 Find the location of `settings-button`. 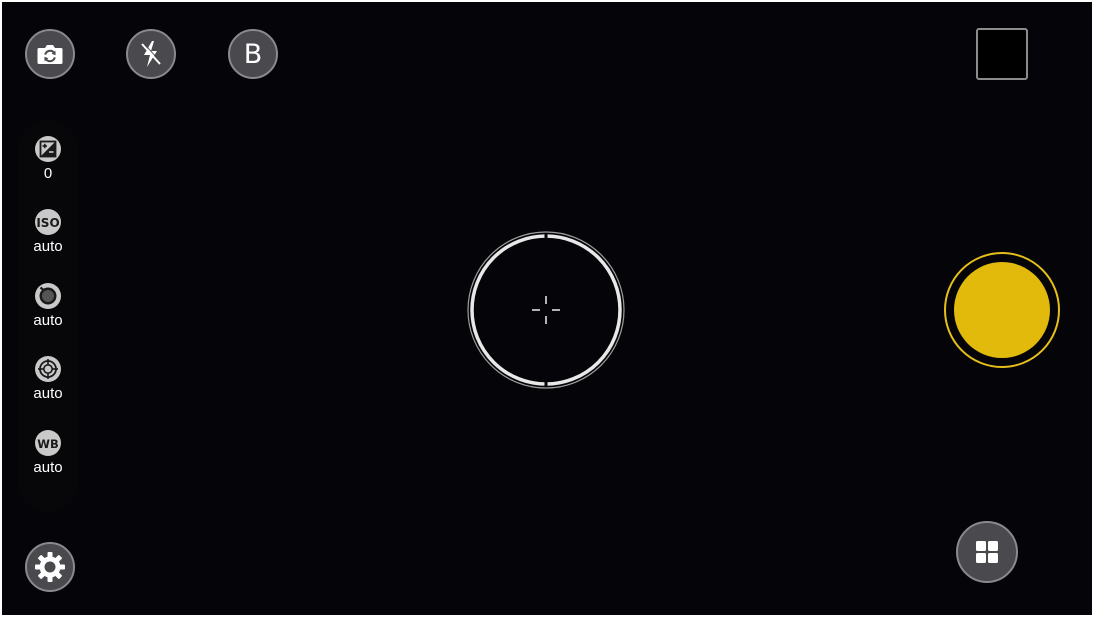

settings-button is located at coordinates (50, 567).